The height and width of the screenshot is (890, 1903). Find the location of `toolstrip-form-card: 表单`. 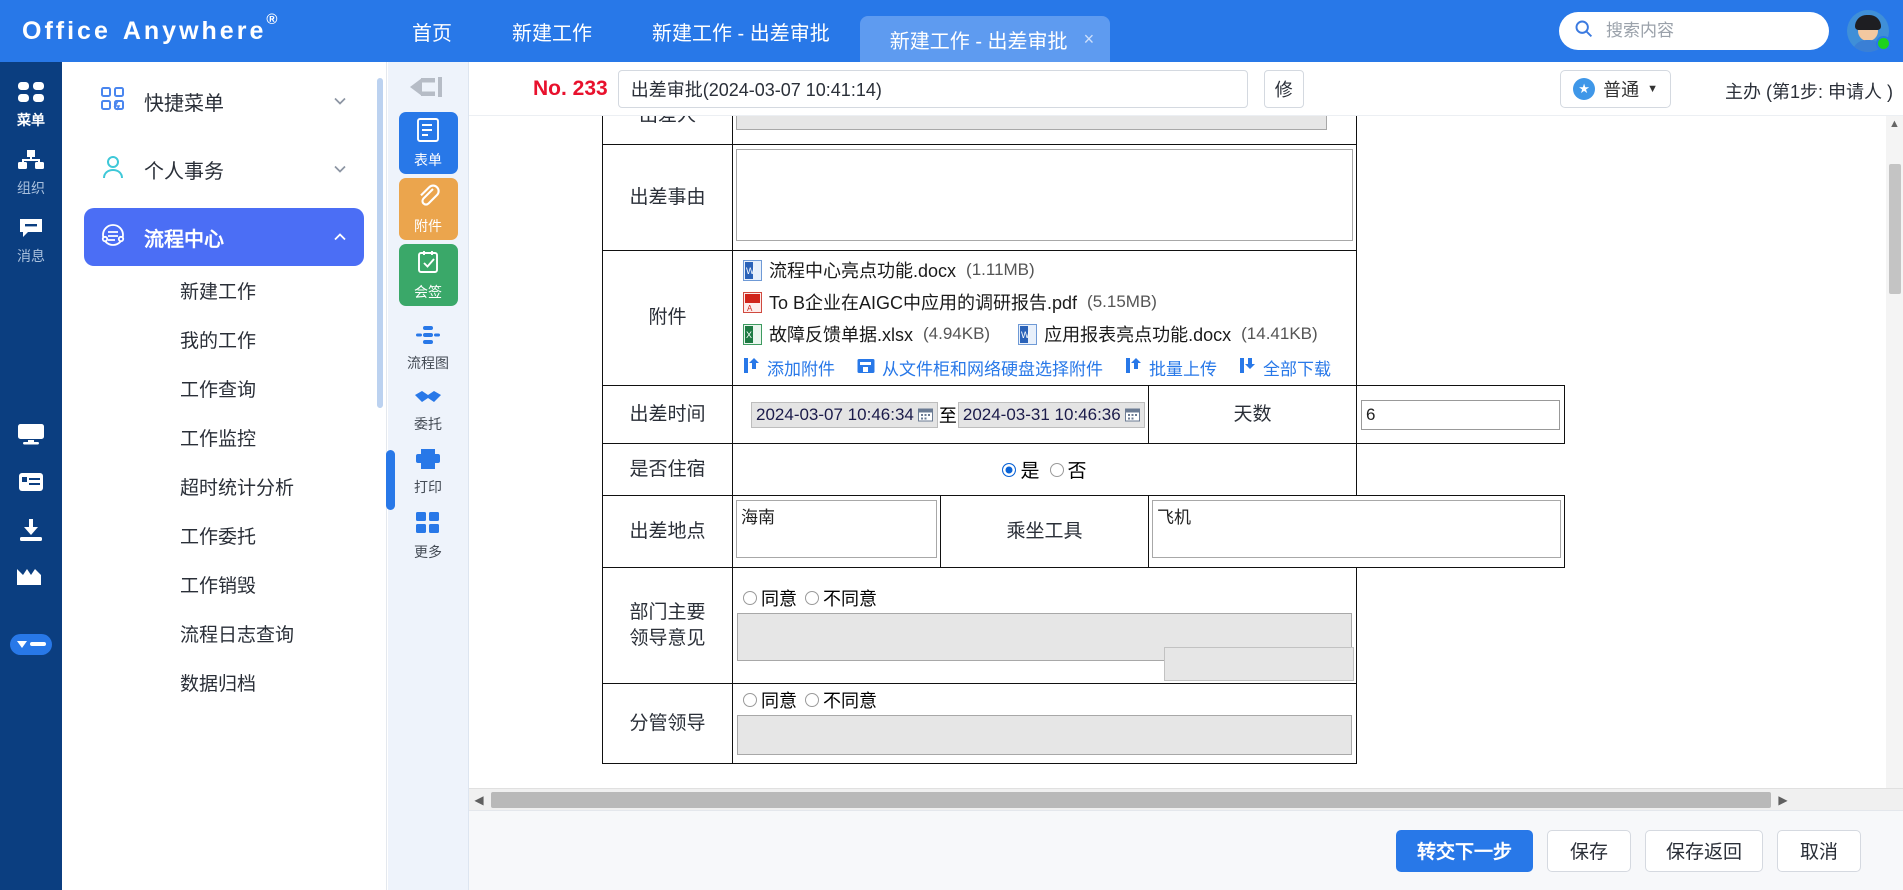

toolstrip-form-card: 表单 is located at coordinates (428, 143).